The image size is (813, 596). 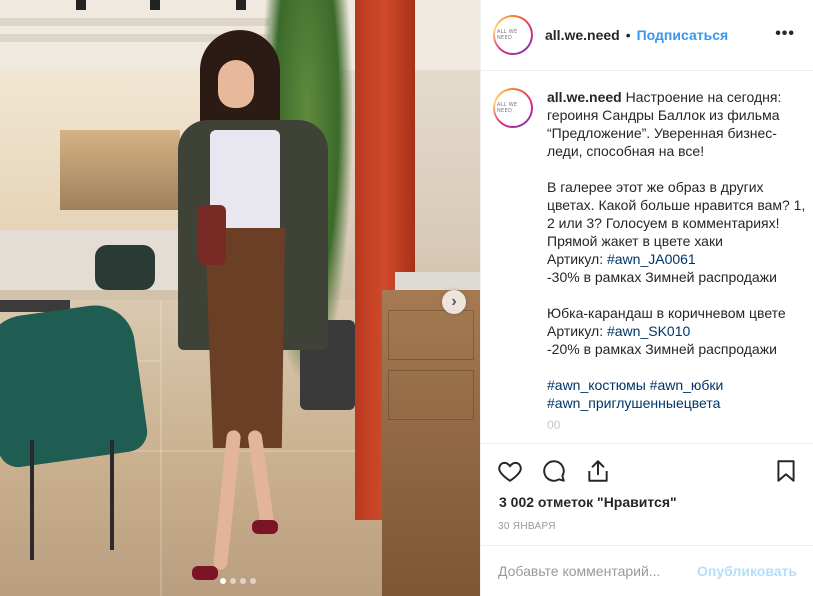 What do you see at coordinates (554, 471) in the screenshot?
I see `comment-bubble-icon` at bounding box center [554, 471].